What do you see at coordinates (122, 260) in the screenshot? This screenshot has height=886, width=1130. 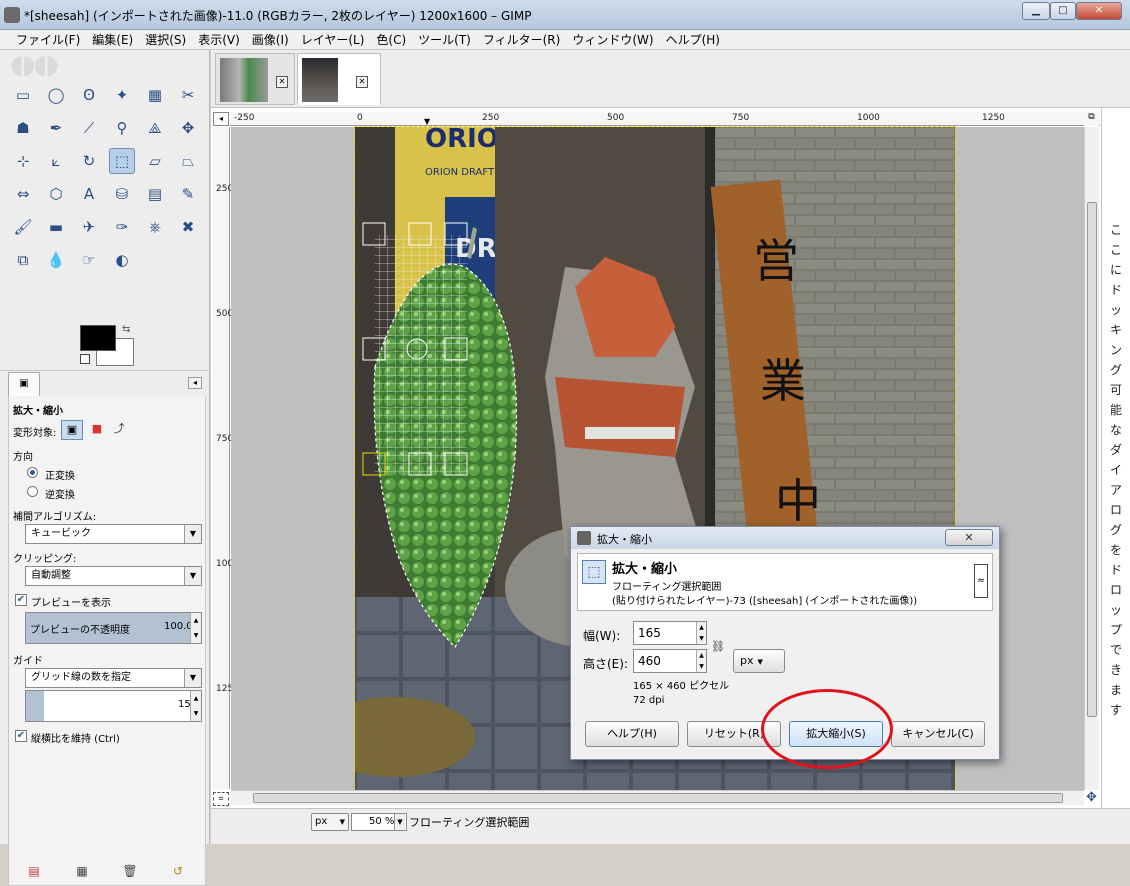 I see `dodge-burn-icon: ◐` at bounding box center [122, 260].